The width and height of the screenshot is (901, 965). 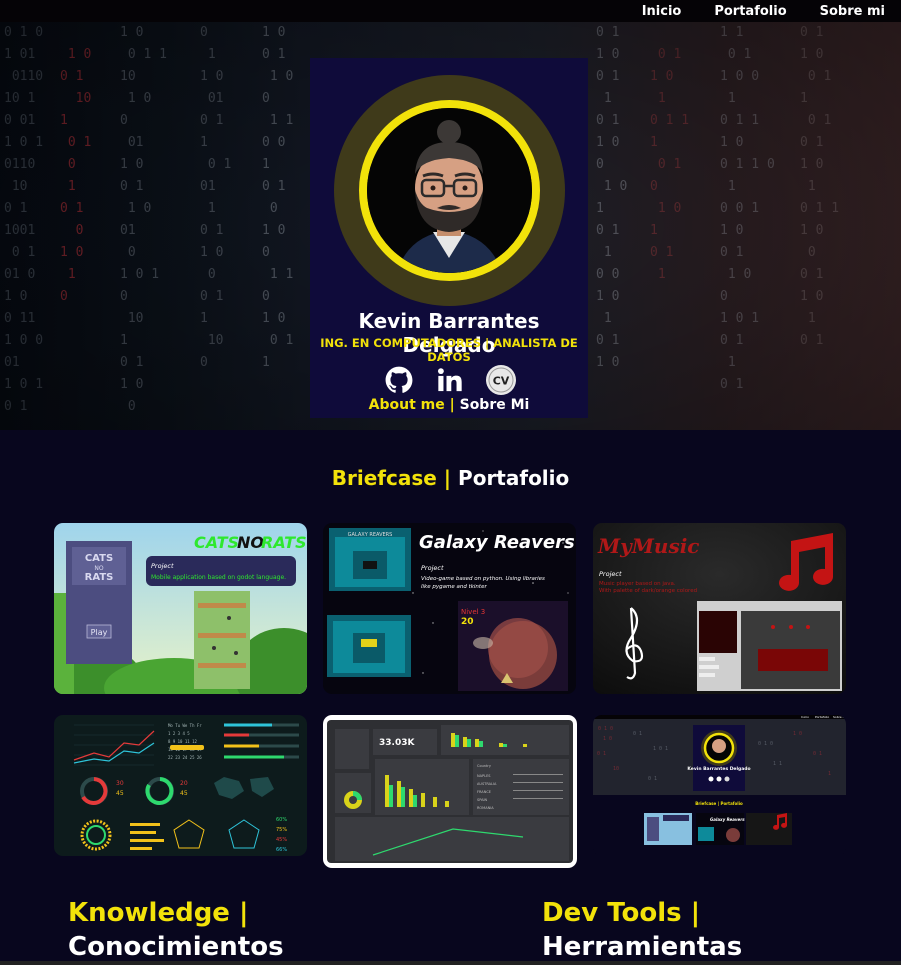 I want to click on mini-section-title: Briefcase | Portafolio, so click(x=719, y=803).